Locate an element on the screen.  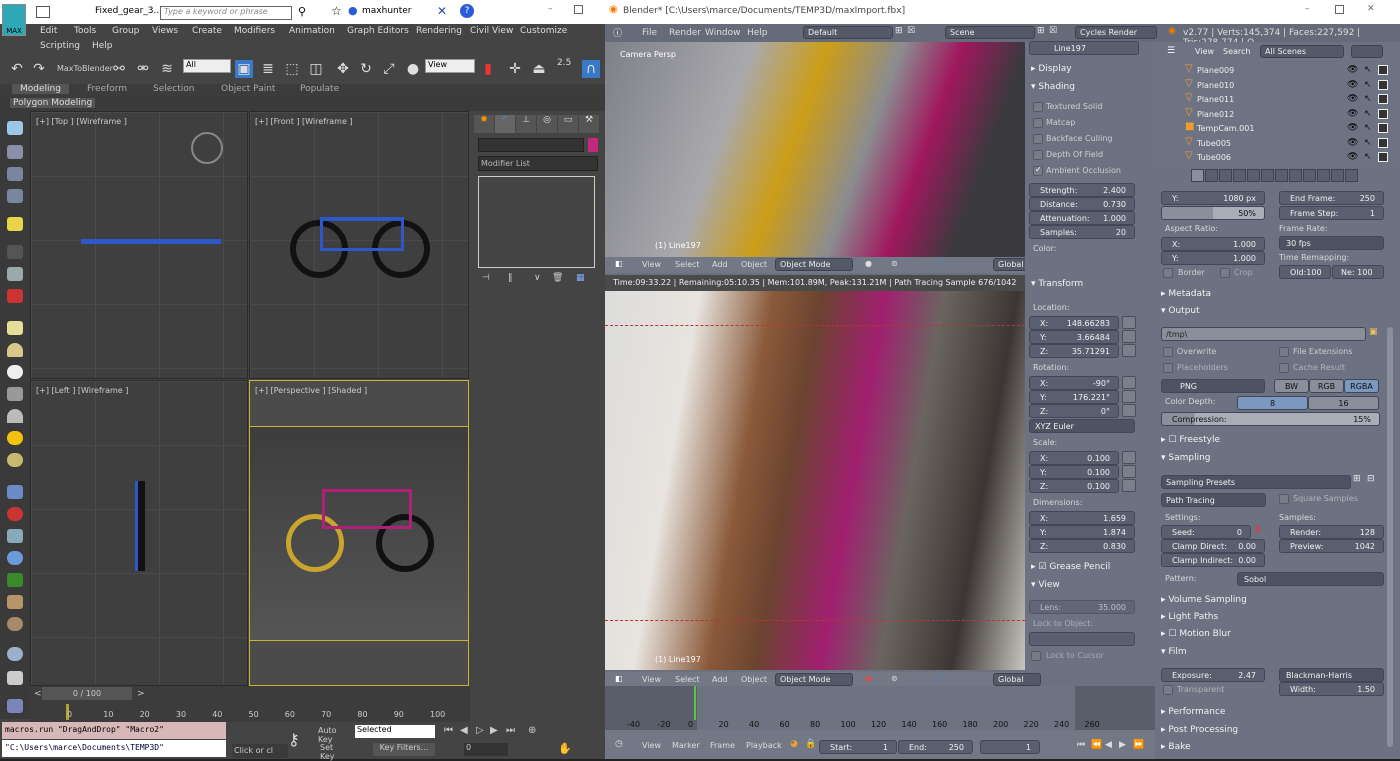
sphere-icon is located at coordinates (15, 654).